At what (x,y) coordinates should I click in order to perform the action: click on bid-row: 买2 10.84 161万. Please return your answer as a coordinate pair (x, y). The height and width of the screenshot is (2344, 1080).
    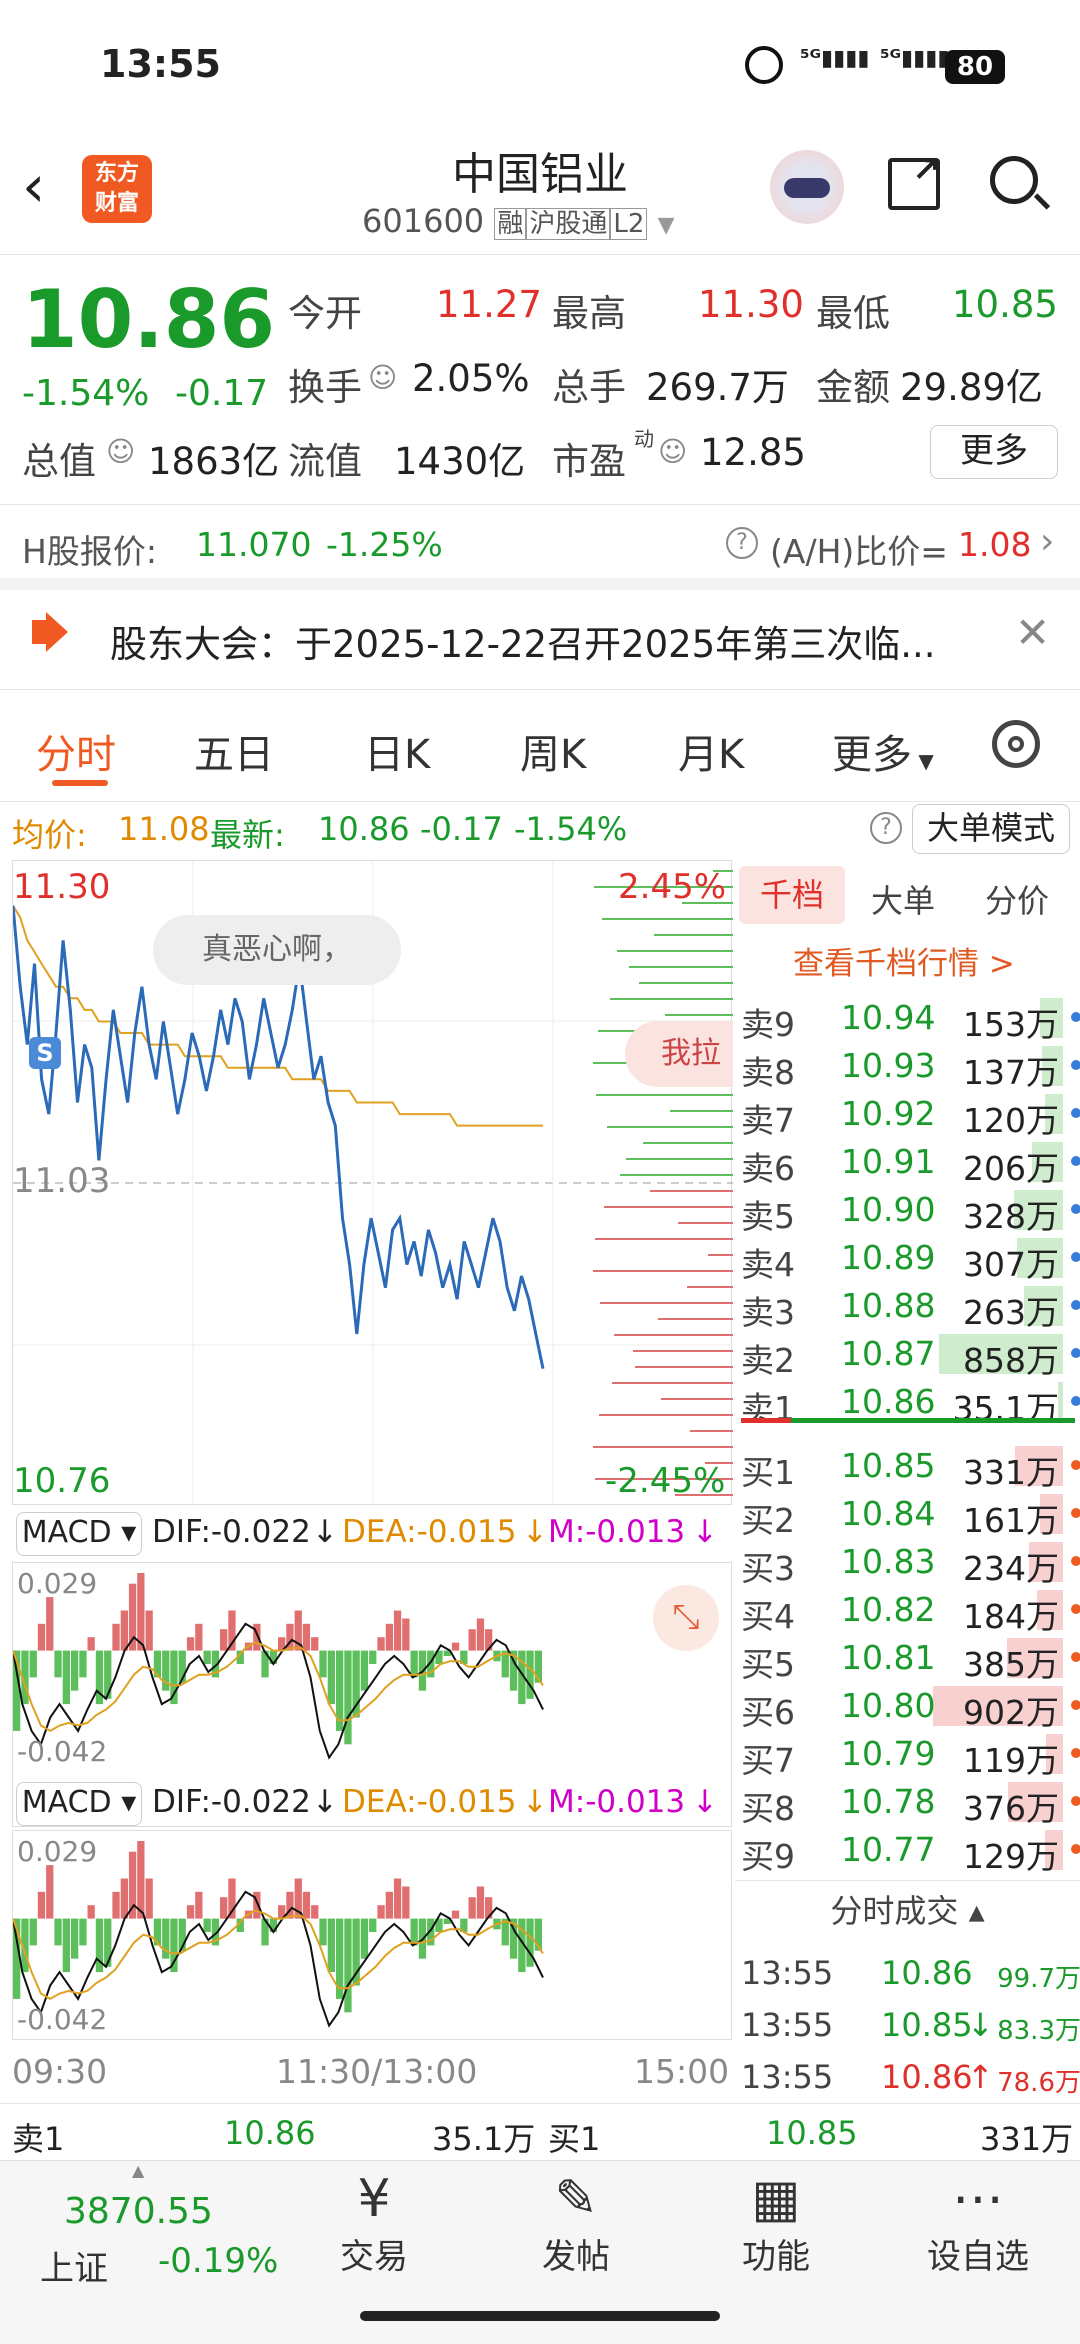
    Looking at the image, I should click on (910, 1515).